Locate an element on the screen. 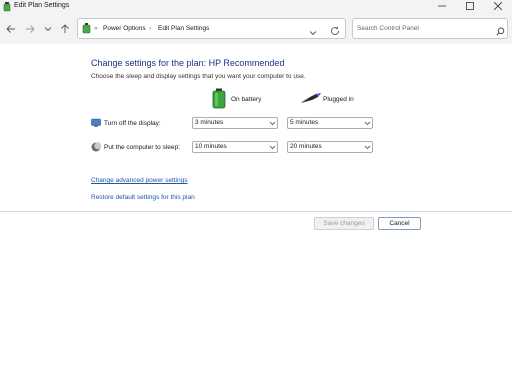 The height and width of the screenshot is (371, 512). maximize-button is located at coordinates (470, 6).